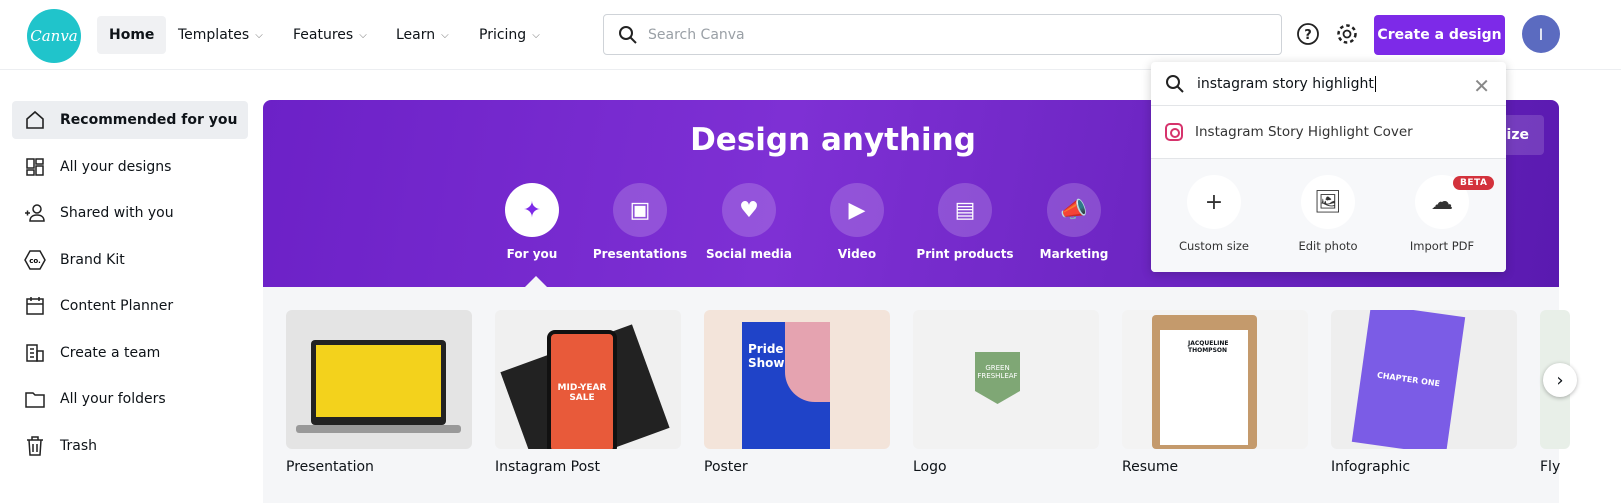 The width and height of the screenshot is (1621, 503). I want to click on sidebar-item-trash: Trash, so click(130, 446).